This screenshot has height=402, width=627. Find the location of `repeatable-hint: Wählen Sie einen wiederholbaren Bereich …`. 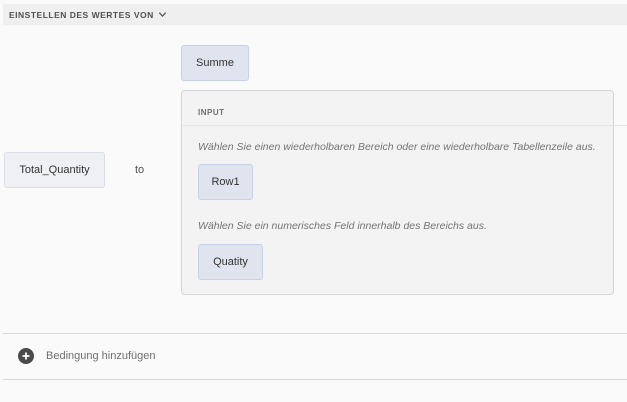

repeatable-hint: Wählen Sie einen wiederholbaren Bereich … is located at coordinates (397, 147).